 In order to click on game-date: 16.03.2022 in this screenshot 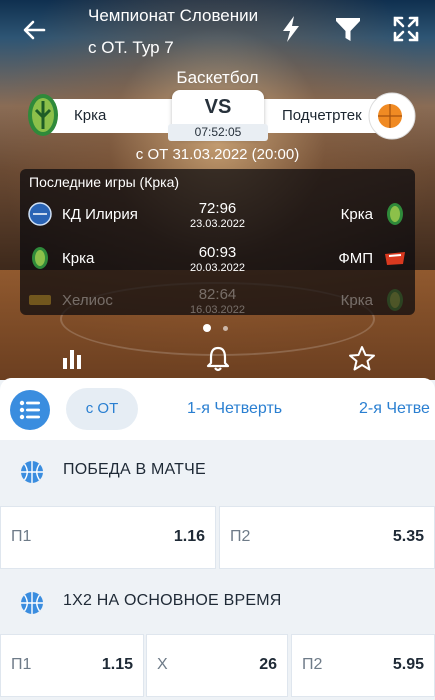, I will do `click(217, 309)`.